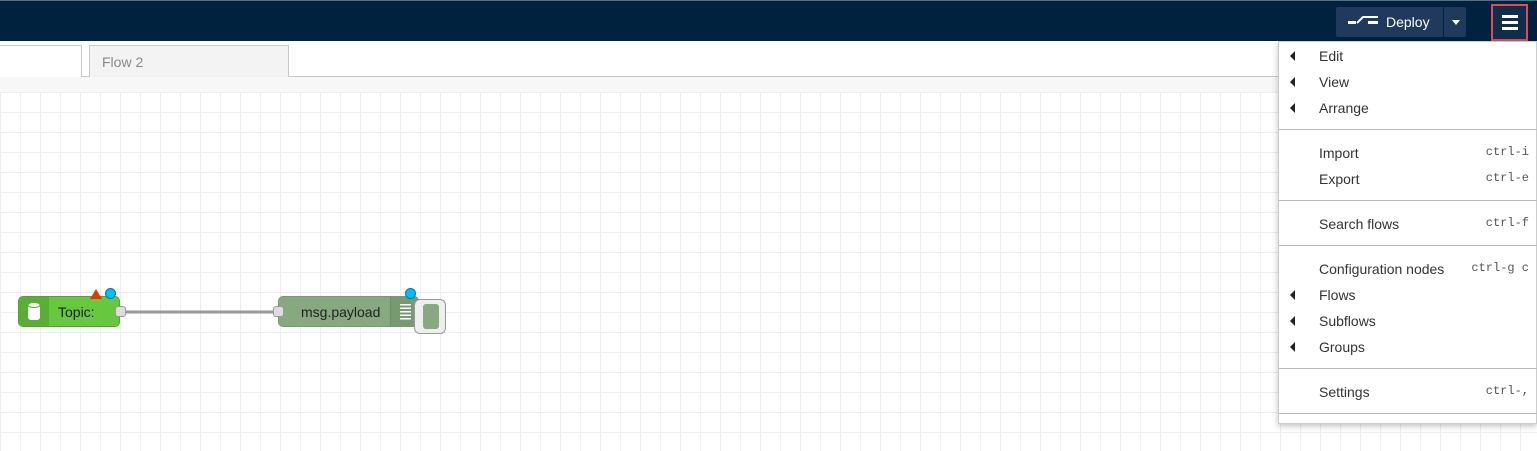 The image size is (1537, 451). I want to click on deploy-button: Deploy, so click(1401, 22).